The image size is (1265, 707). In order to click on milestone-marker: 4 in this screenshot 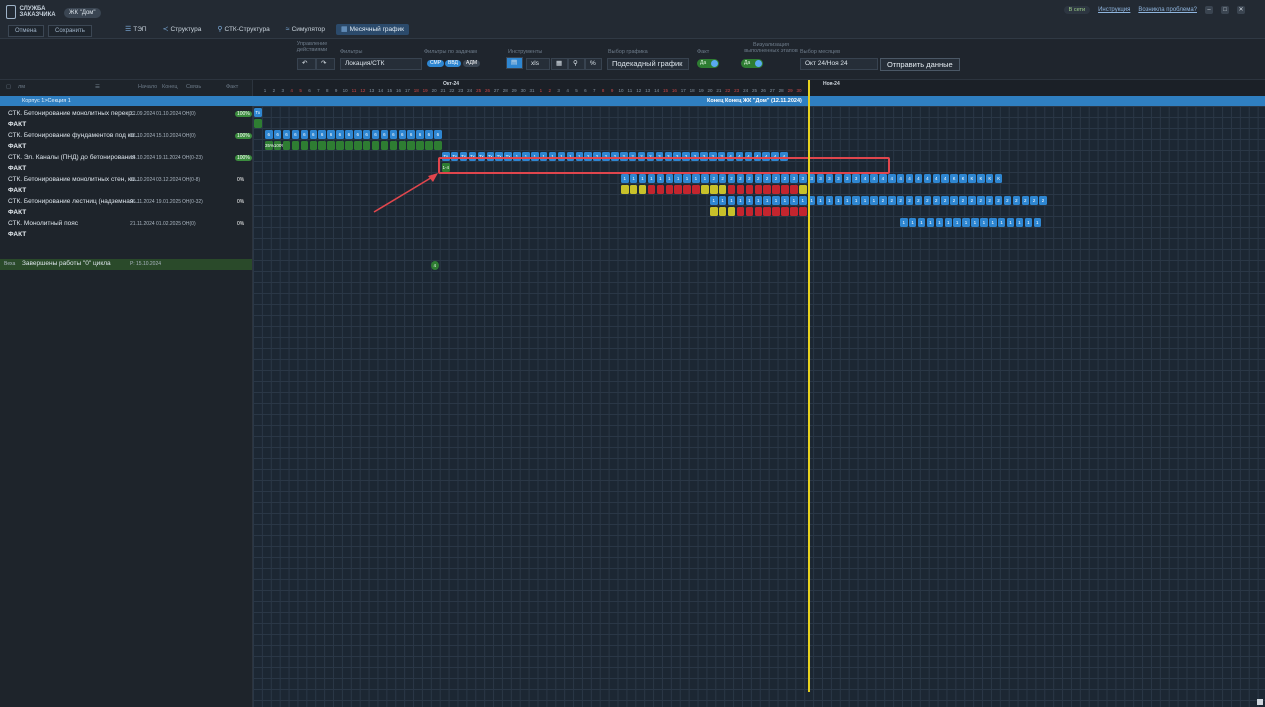, I will do `click(435, 265)`.